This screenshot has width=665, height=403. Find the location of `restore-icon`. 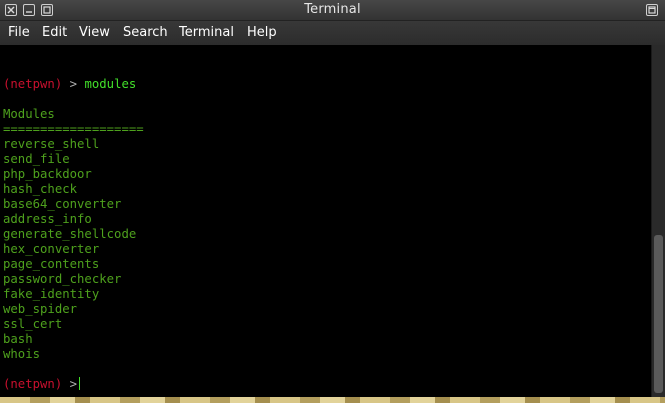

restore-icon is located at coordinates (652, 10).